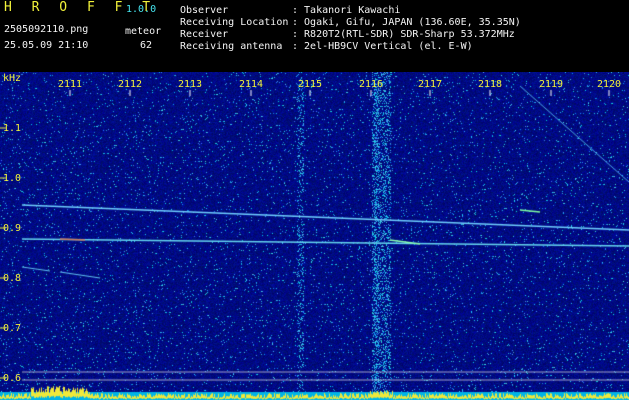  Describe the element at coordinates (204, 10) in the screenshot. I see `info-label-observer: Observer` at that location.